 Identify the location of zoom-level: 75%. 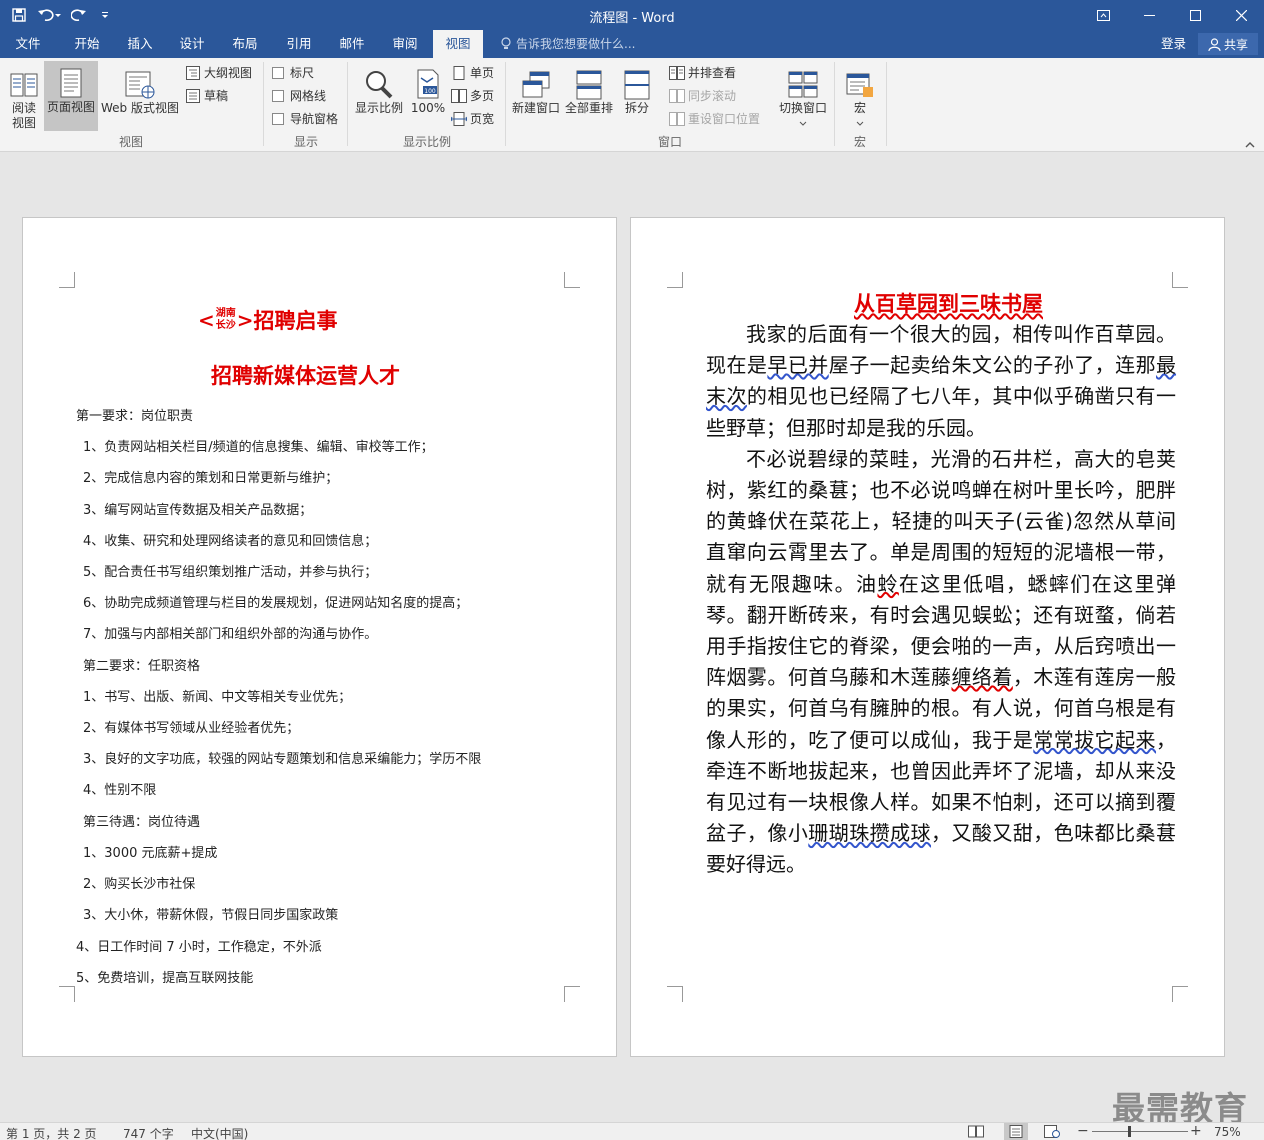
(1227, 1132).